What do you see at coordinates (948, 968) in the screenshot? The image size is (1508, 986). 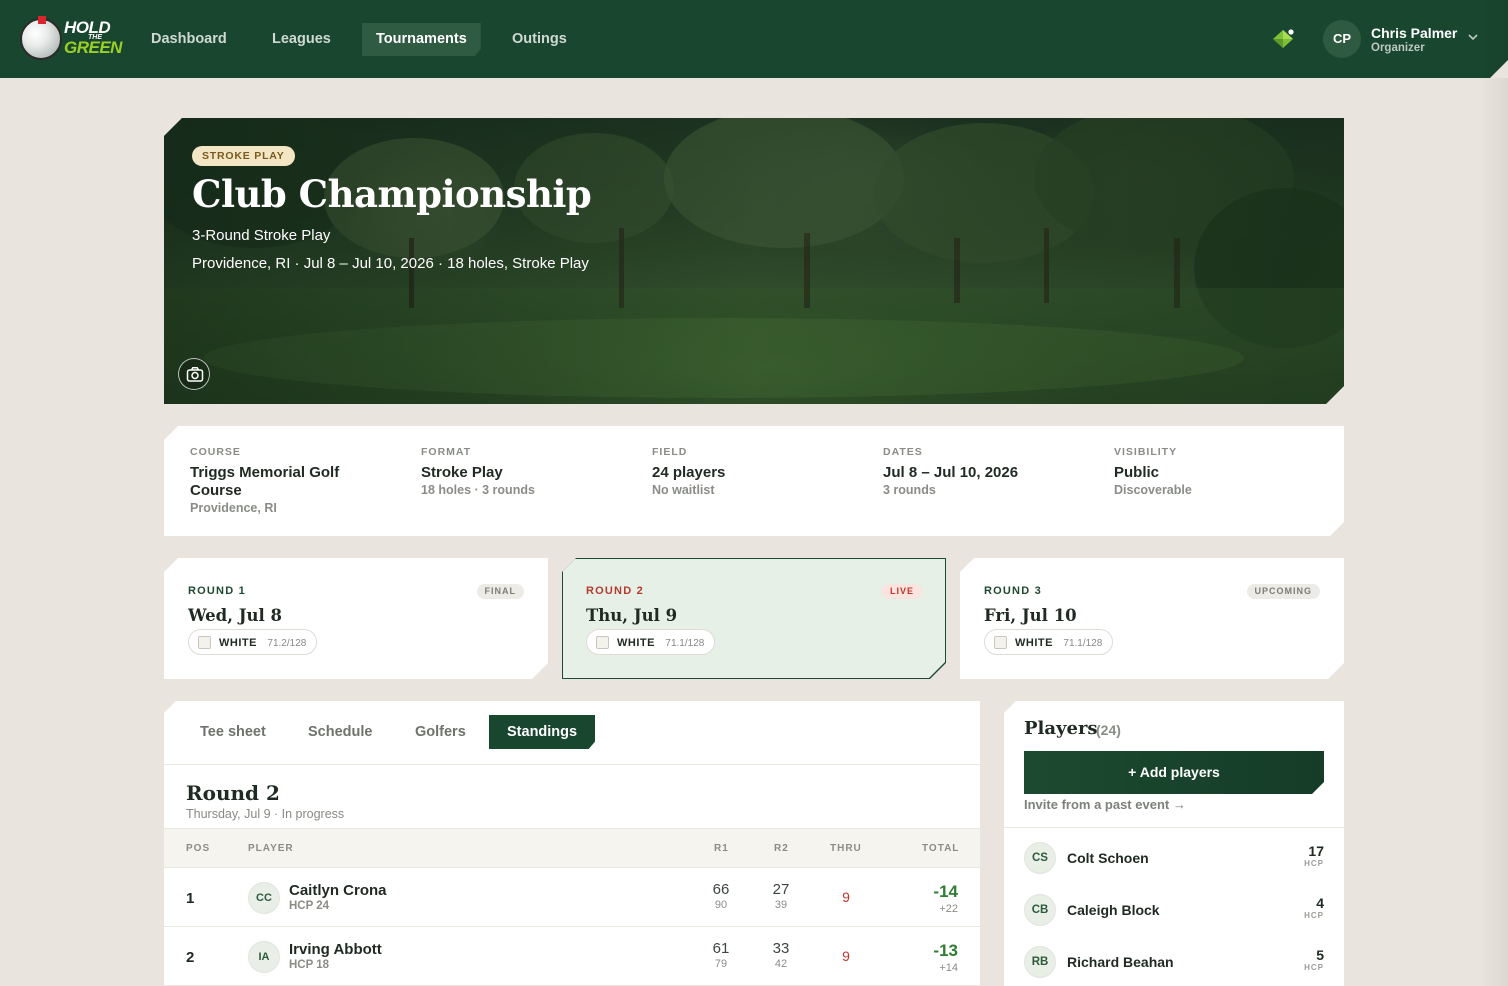 I see `total-gross: +14` at bounding box center [948, 968].